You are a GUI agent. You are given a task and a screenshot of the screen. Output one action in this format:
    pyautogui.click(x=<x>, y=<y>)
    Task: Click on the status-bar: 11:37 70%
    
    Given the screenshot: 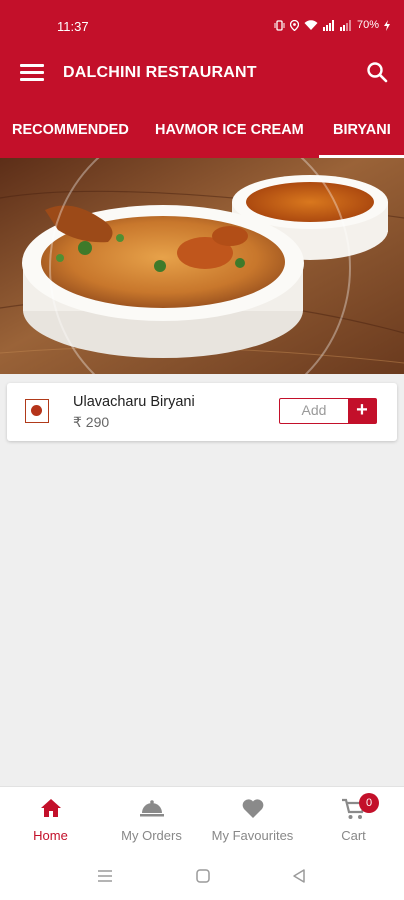 What is the action you would take?
    pyautogui.click(x=202, y=21)
    